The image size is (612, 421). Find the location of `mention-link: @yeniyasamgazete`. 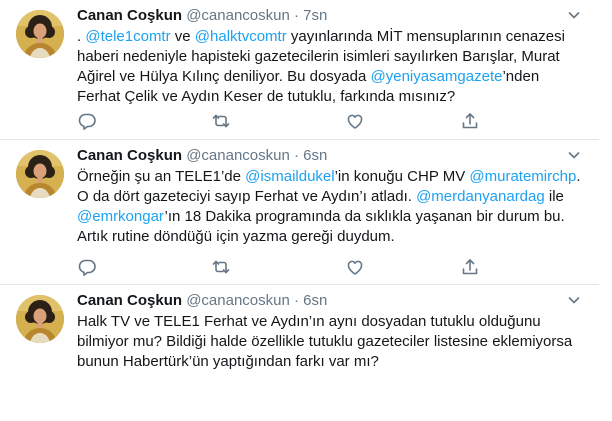

mention-link: @yeniyasamgazete is located at coordinates (437, 76).